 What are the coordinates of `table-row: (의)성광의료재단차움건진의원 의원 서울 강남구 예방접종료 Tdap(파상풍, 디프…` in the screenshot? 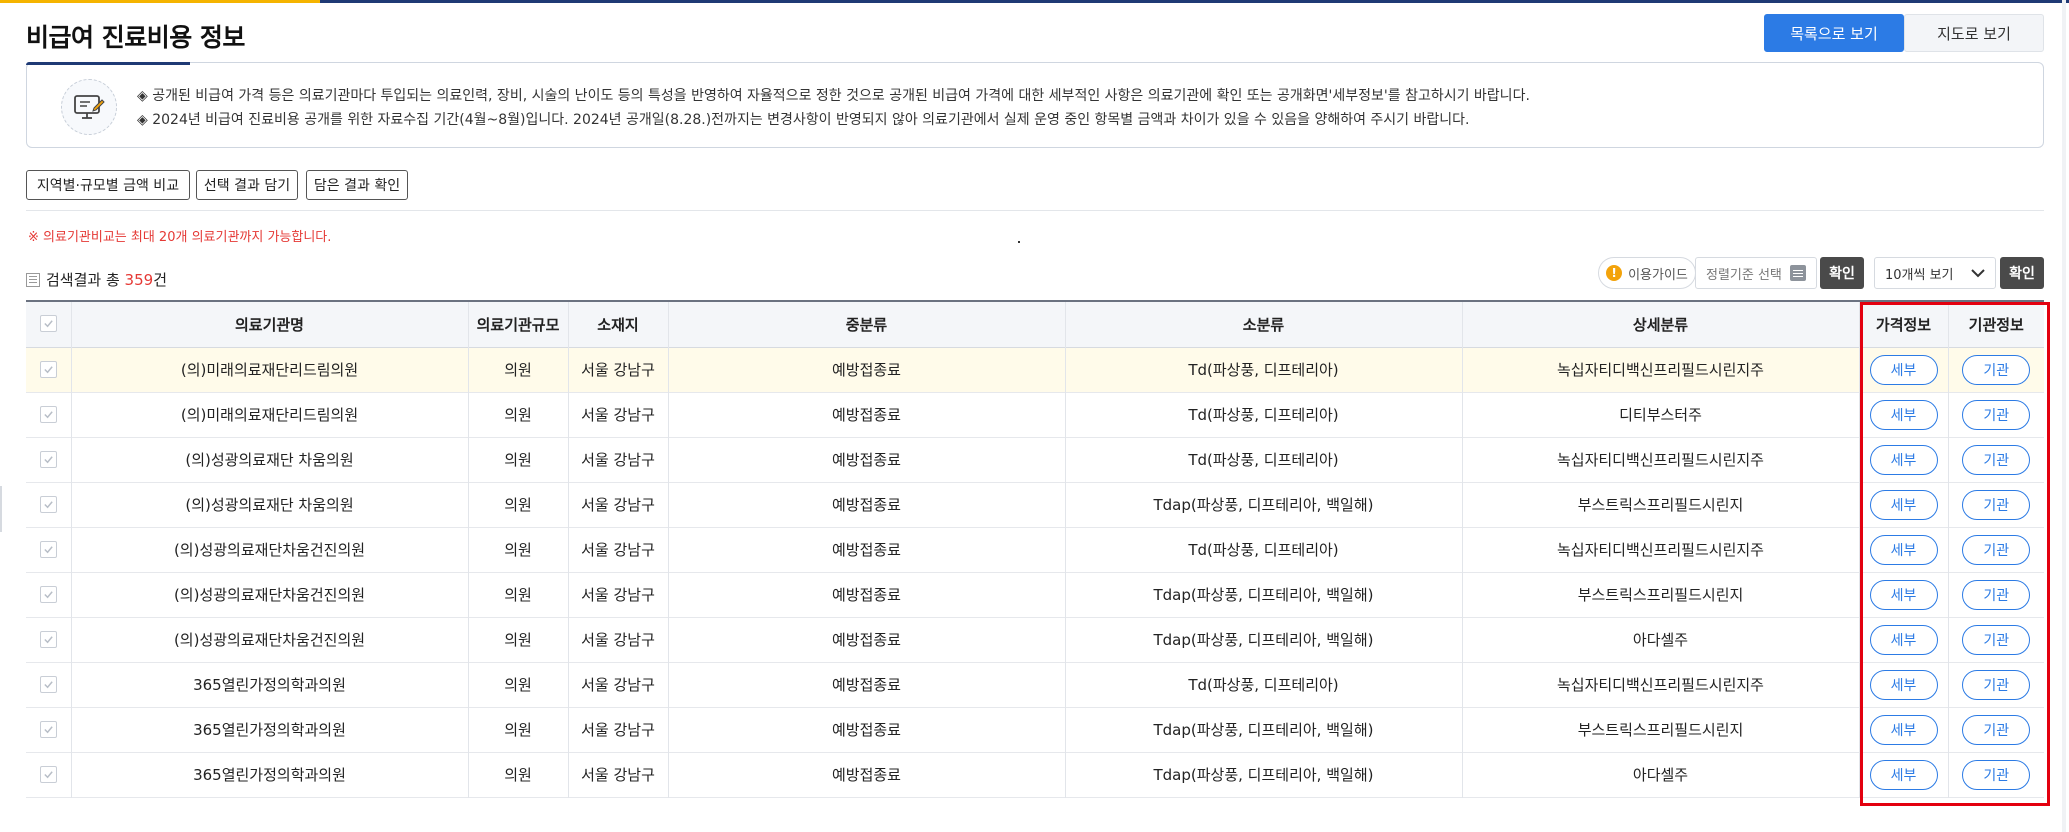 It's located at (1035, 639).